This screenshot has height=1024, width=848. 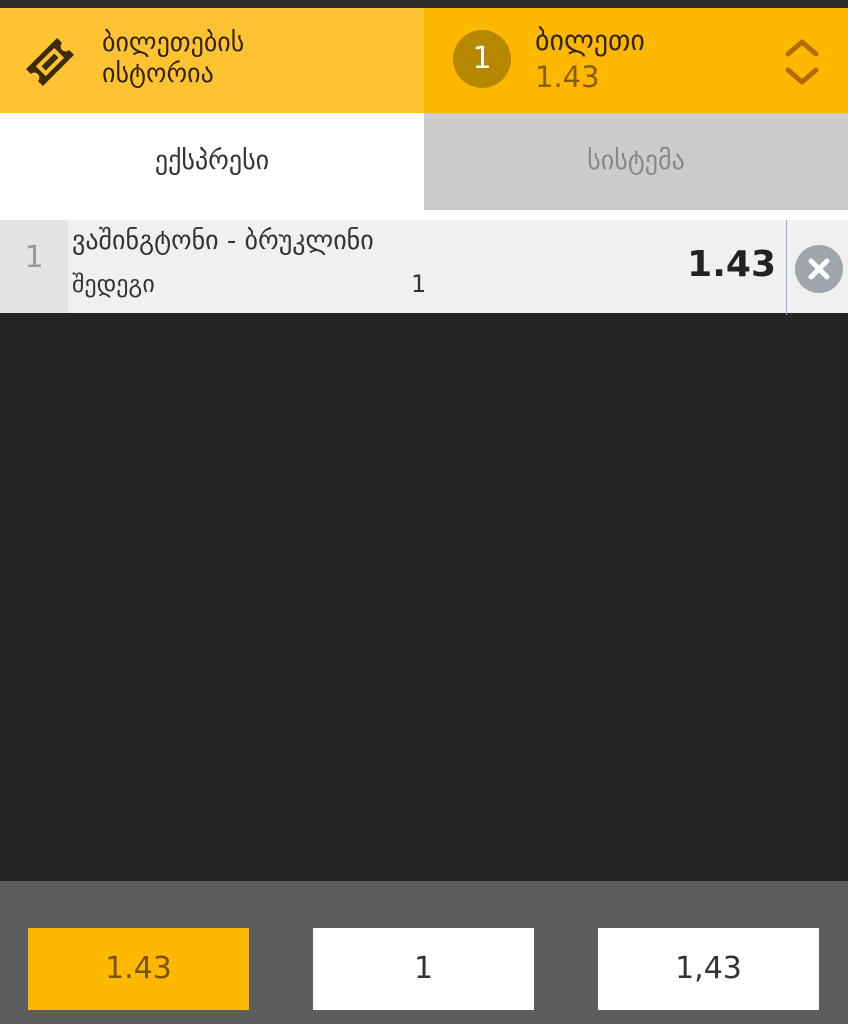 What do you see at coordinates (34, 257) in the screenshot?
I see `bet-index: 1` at bounding box center [34, 257].